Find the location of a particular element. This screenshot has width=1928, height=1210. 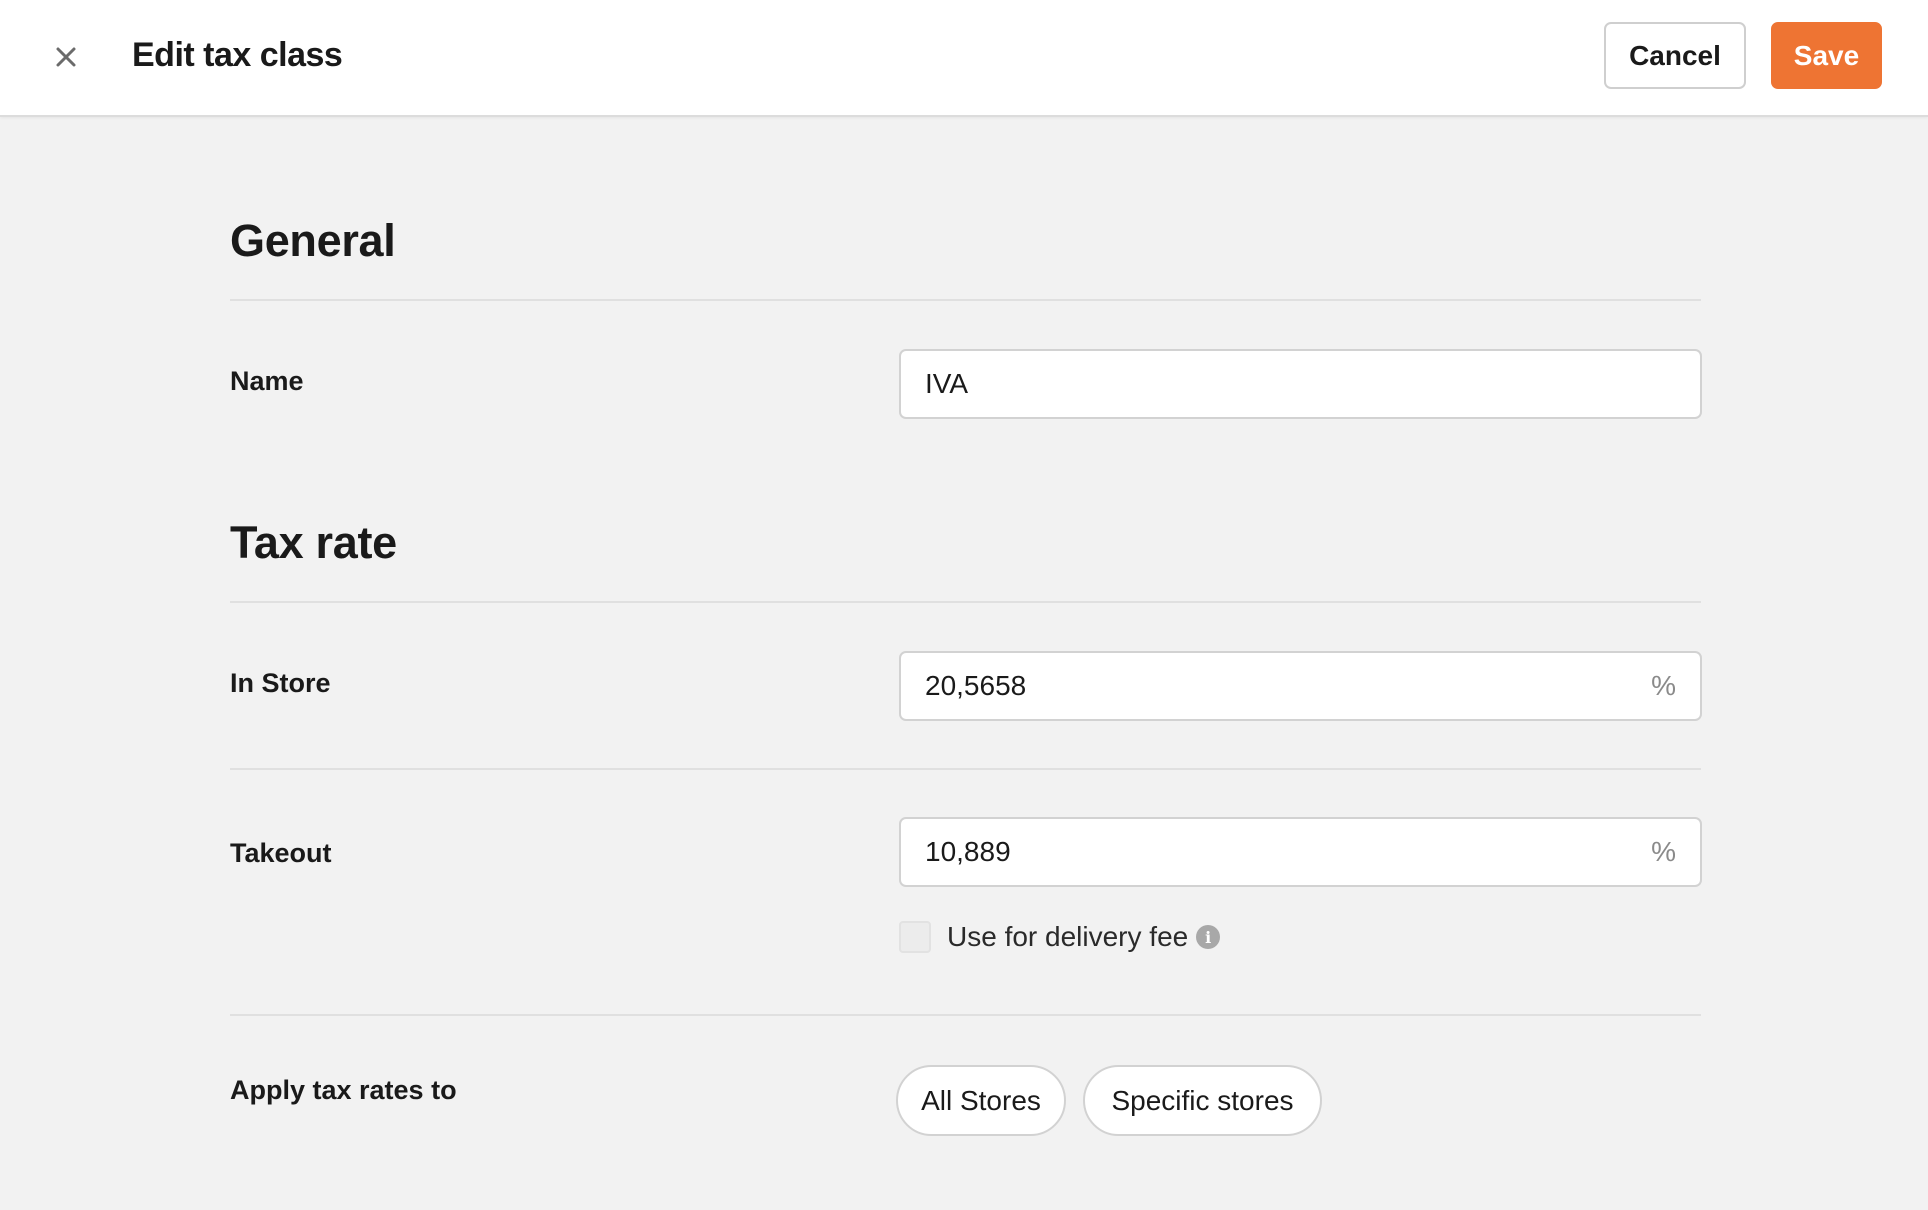

general-divider is located at coordinates (965, 300).